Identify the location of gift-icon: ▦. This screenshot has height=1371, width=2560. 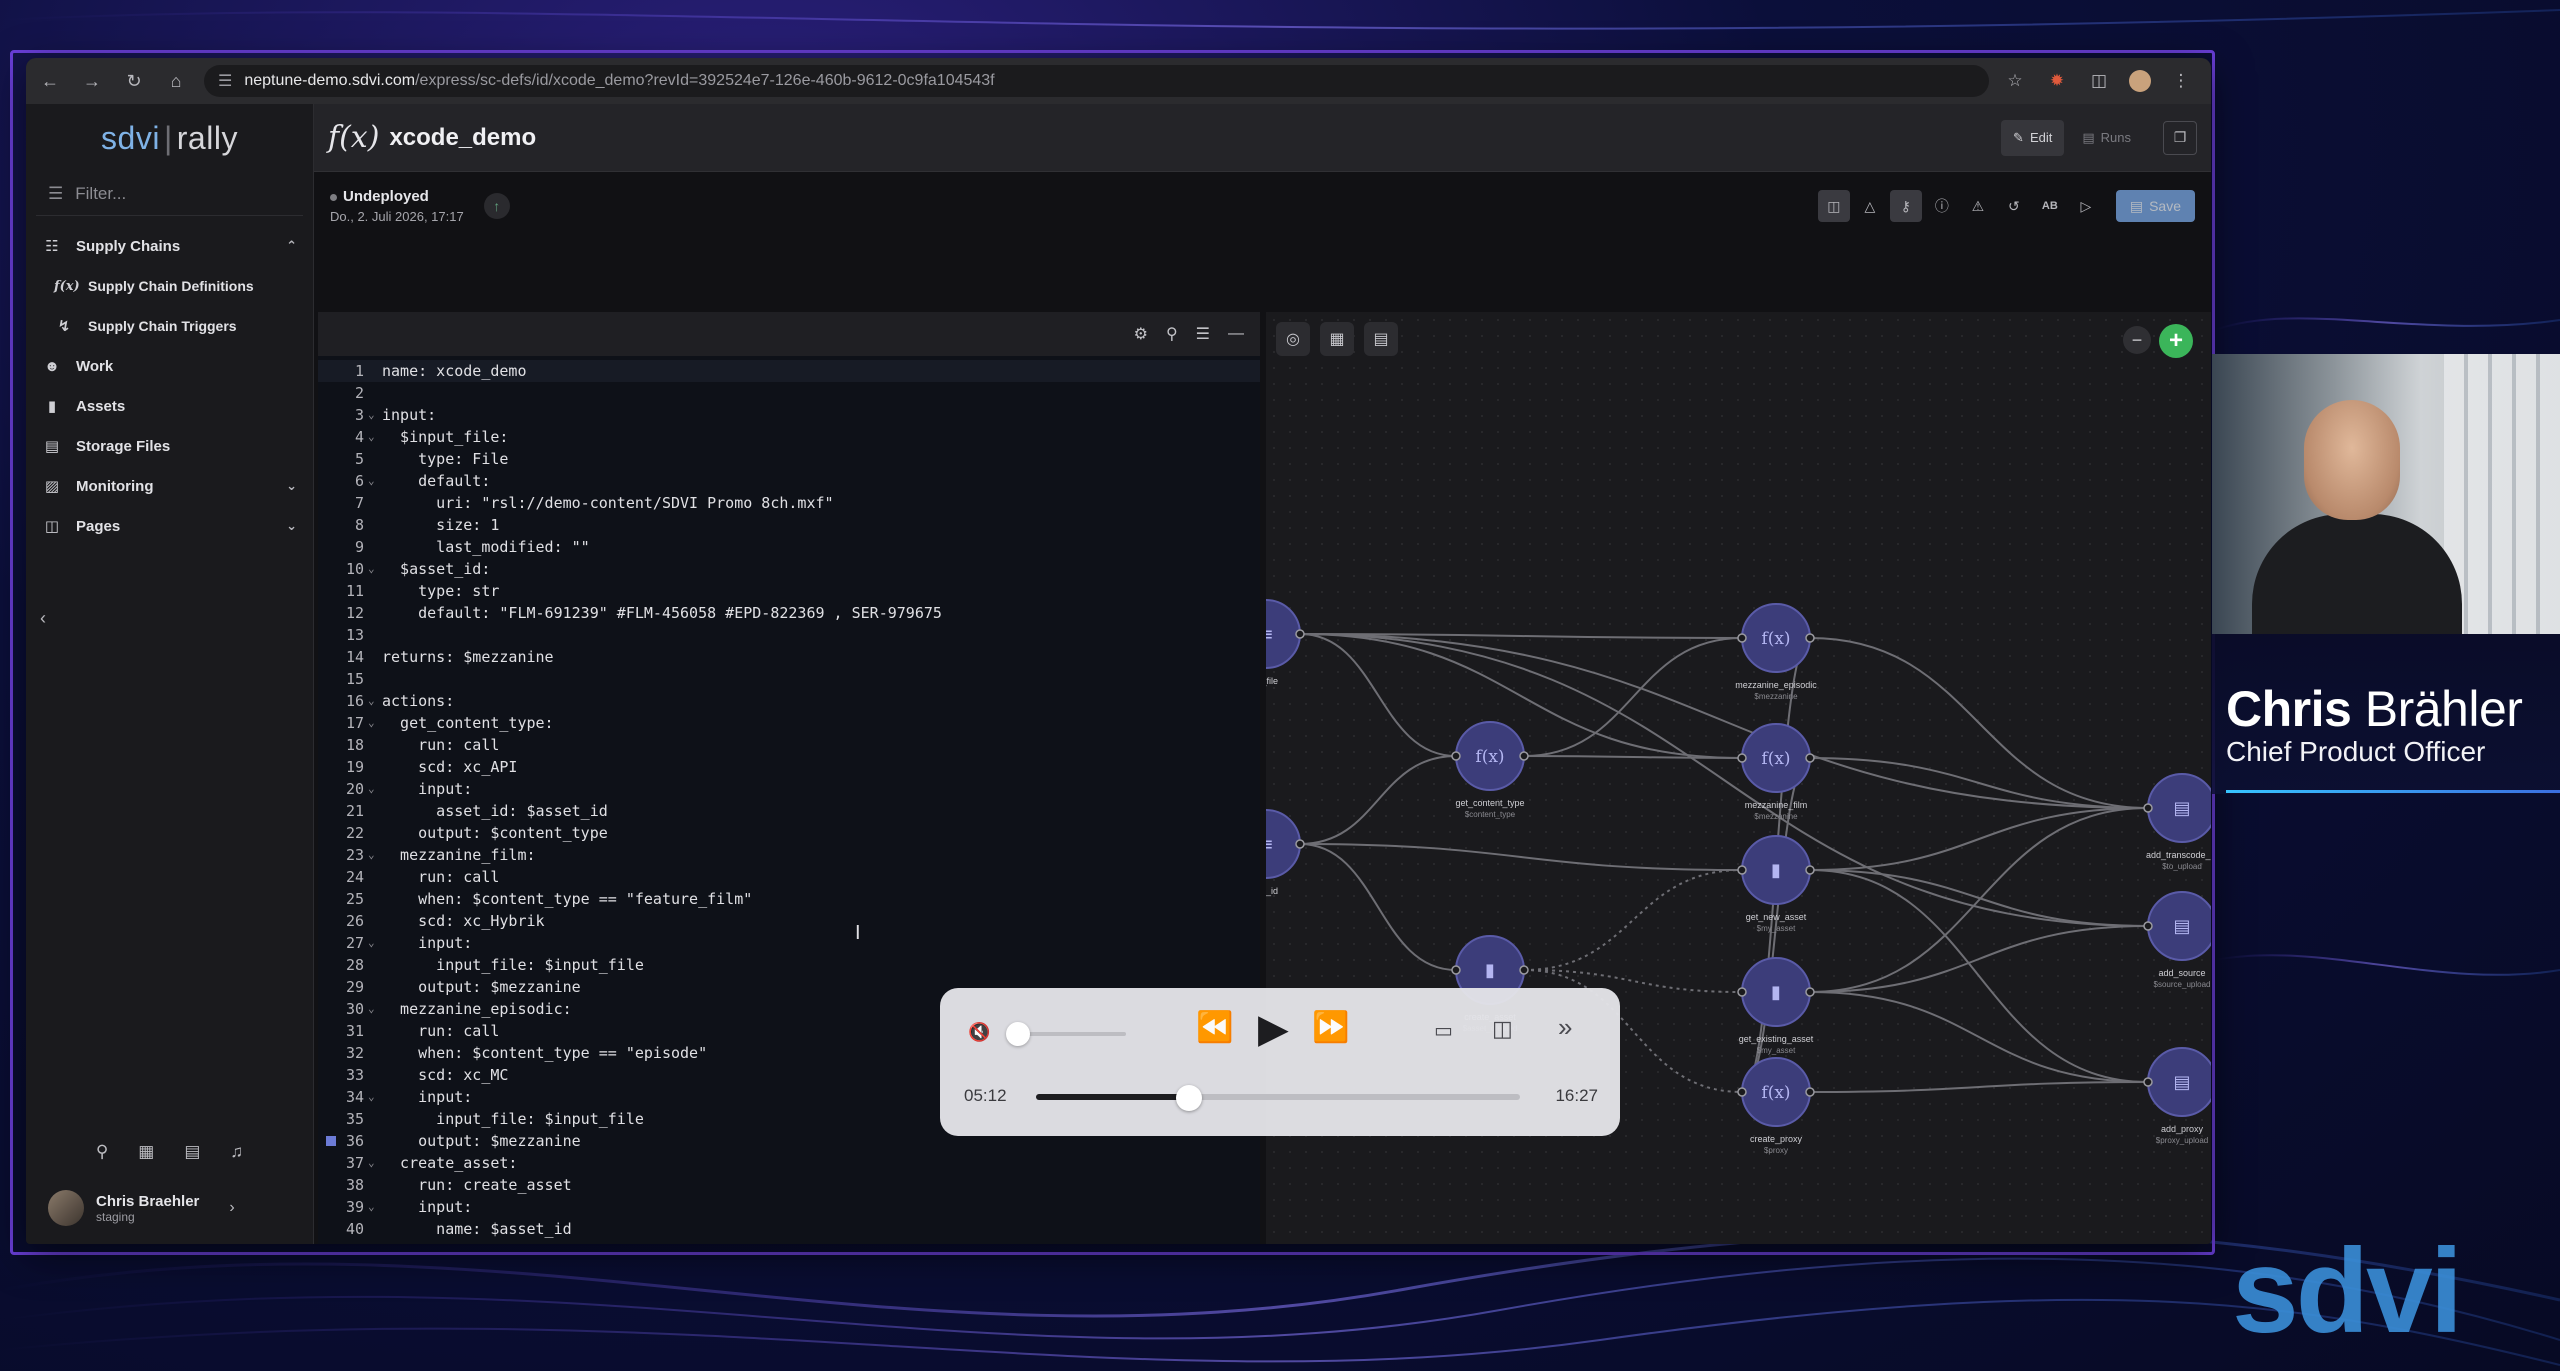
(146, 1152).